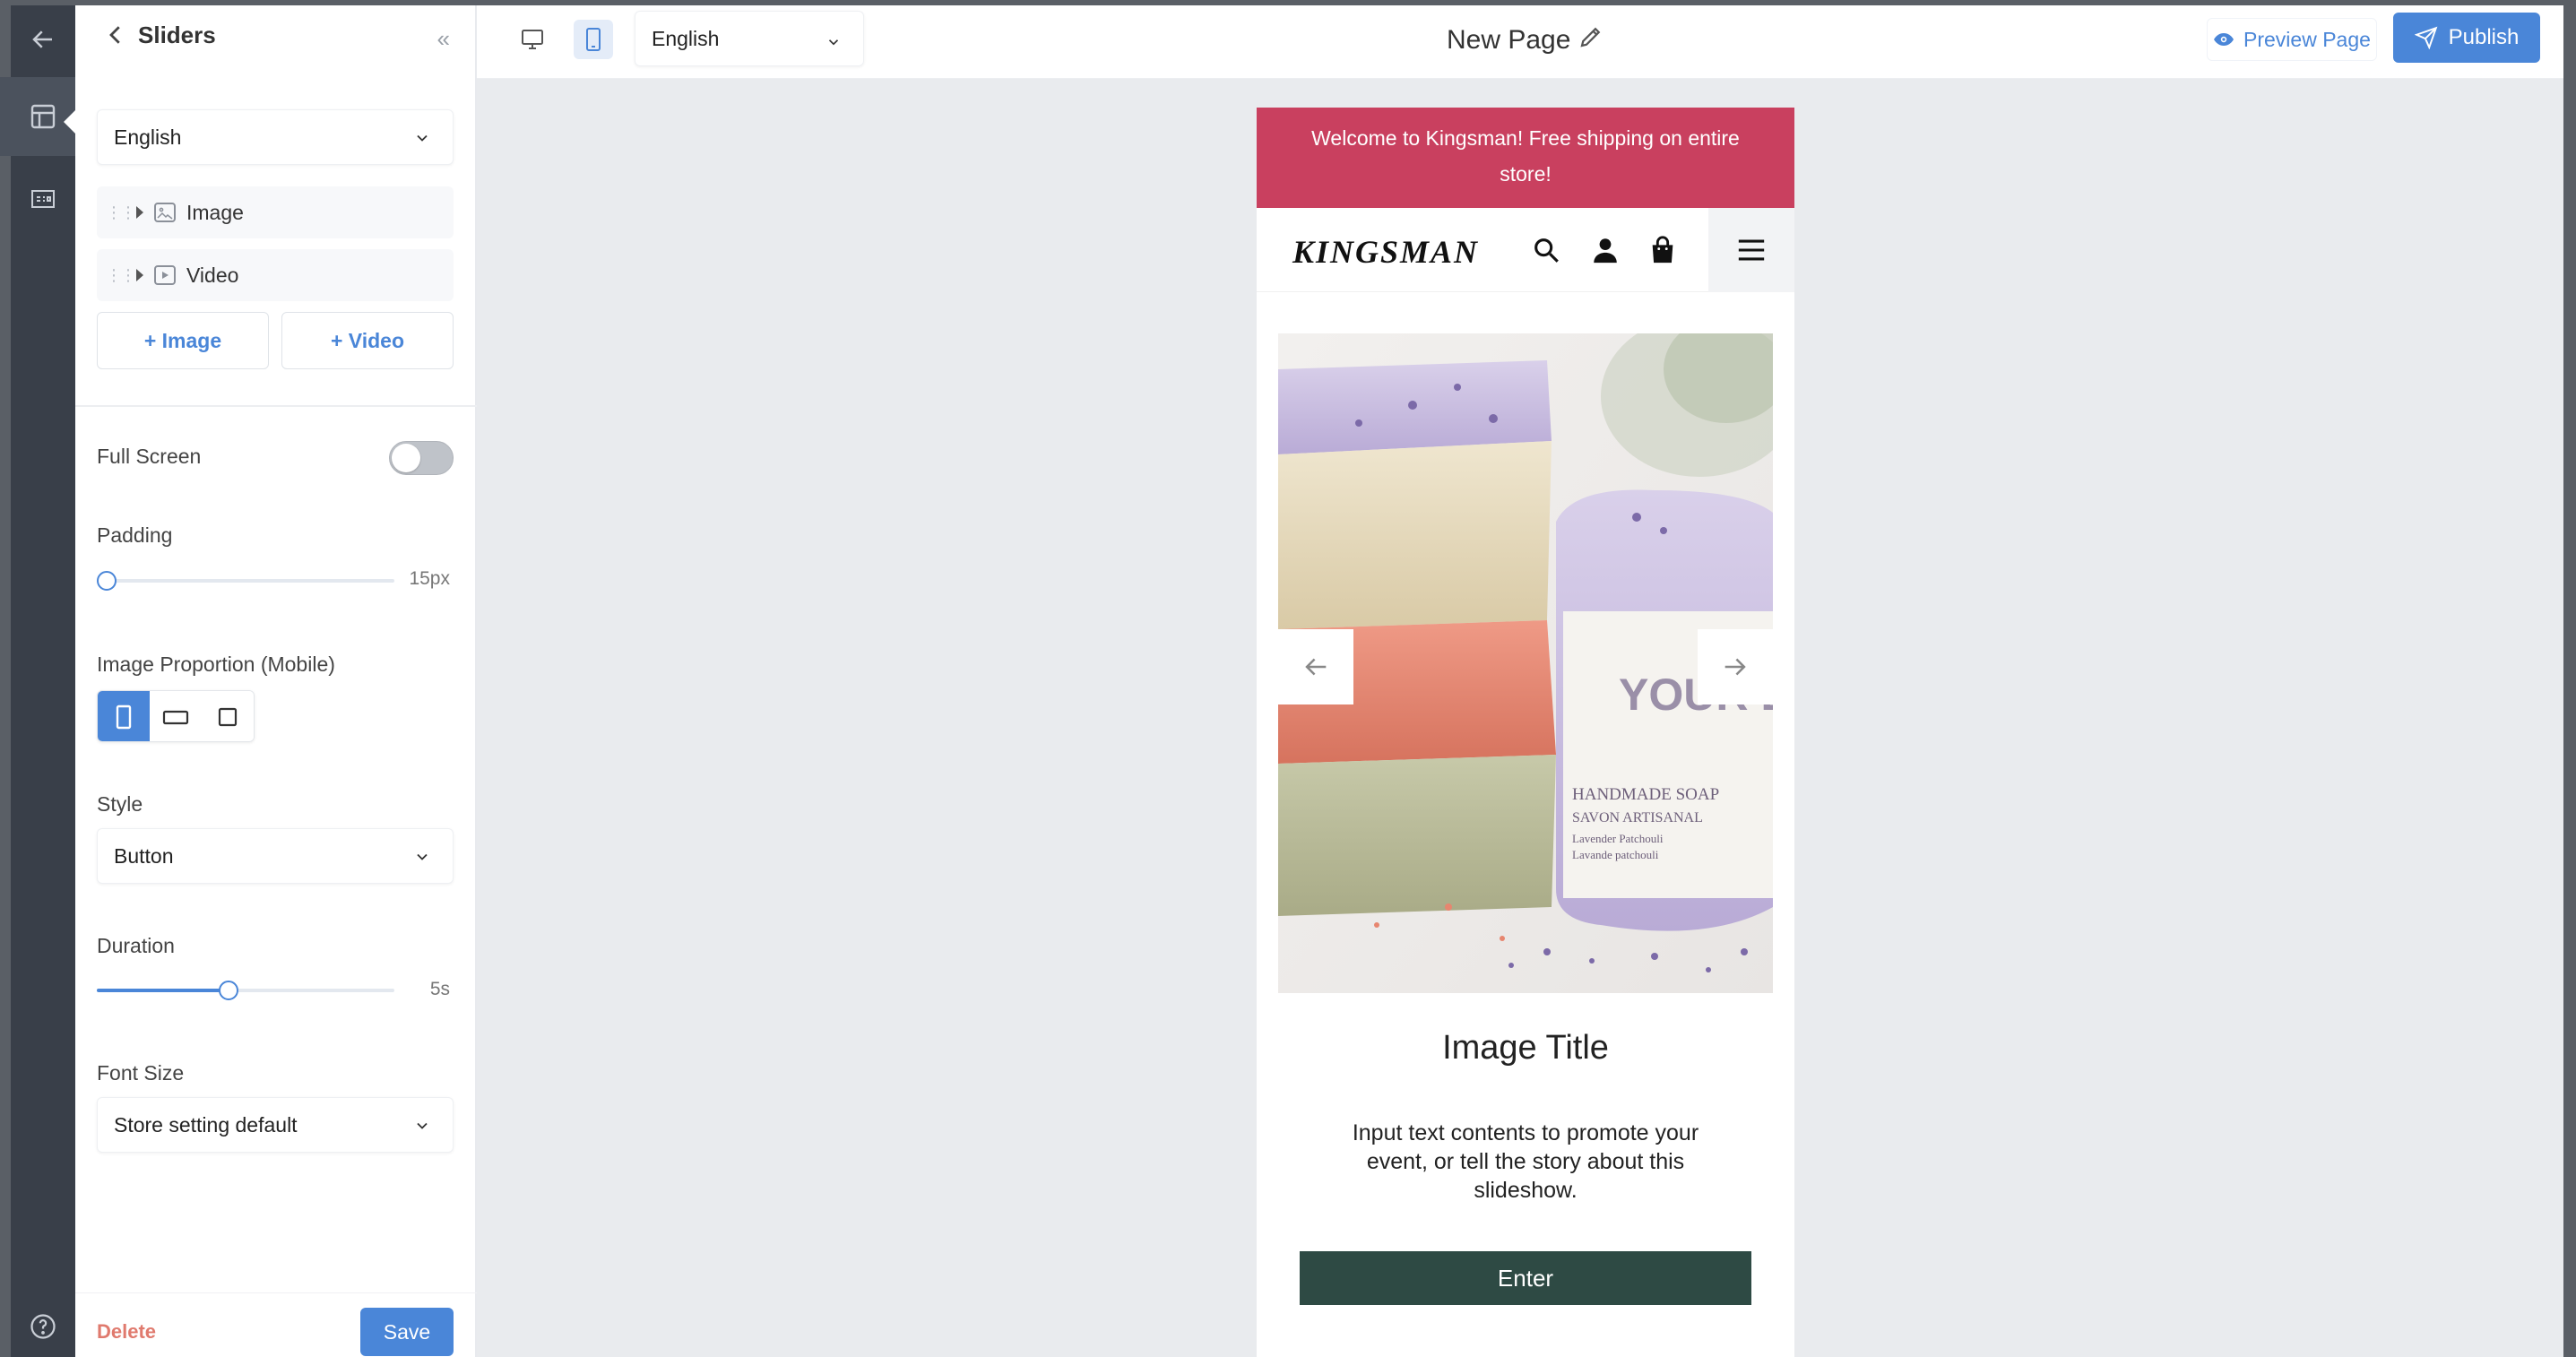  I want to click on editor-topbar: English New Page Preview Page Publish, so click(1526, 42).